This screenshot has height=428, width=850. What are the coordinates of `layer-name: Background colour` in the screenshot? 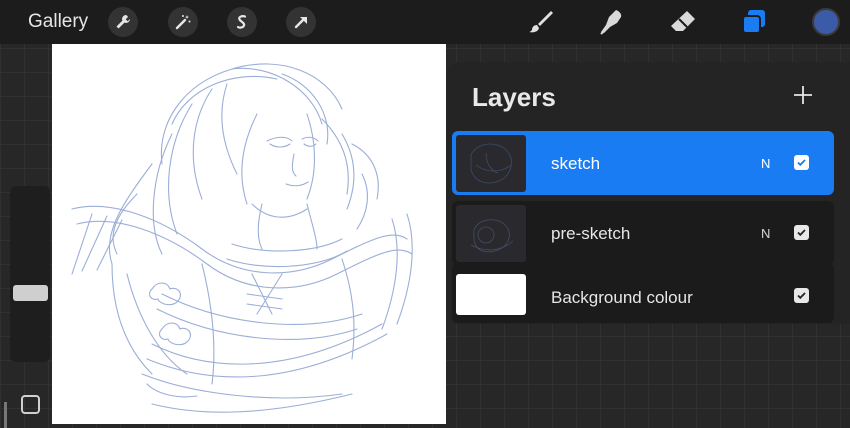 It's located at (622, 297).